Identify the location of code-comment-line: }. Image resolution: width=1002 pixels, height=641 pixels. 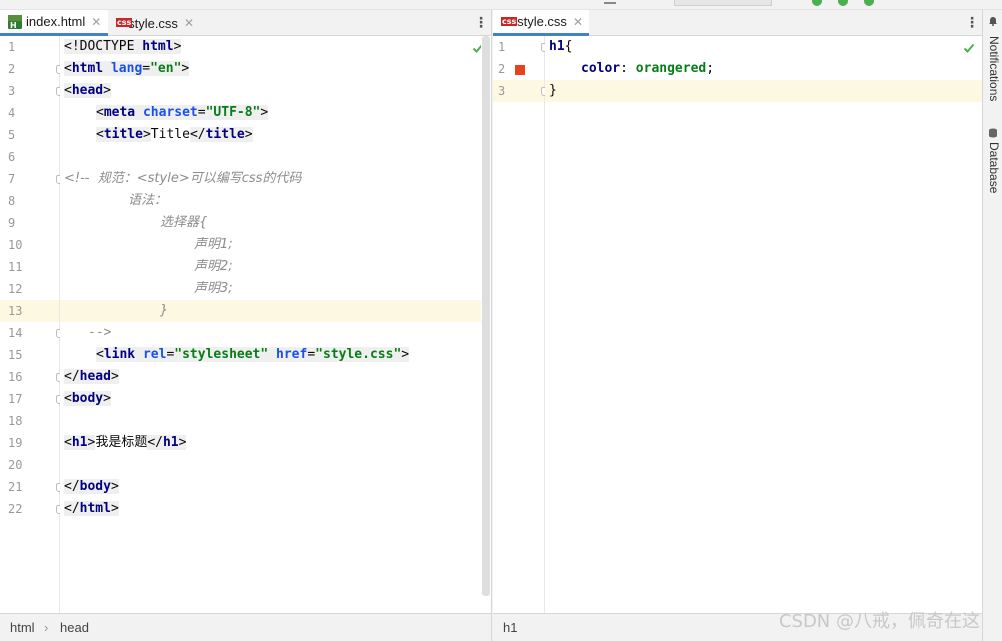
(164, 310).